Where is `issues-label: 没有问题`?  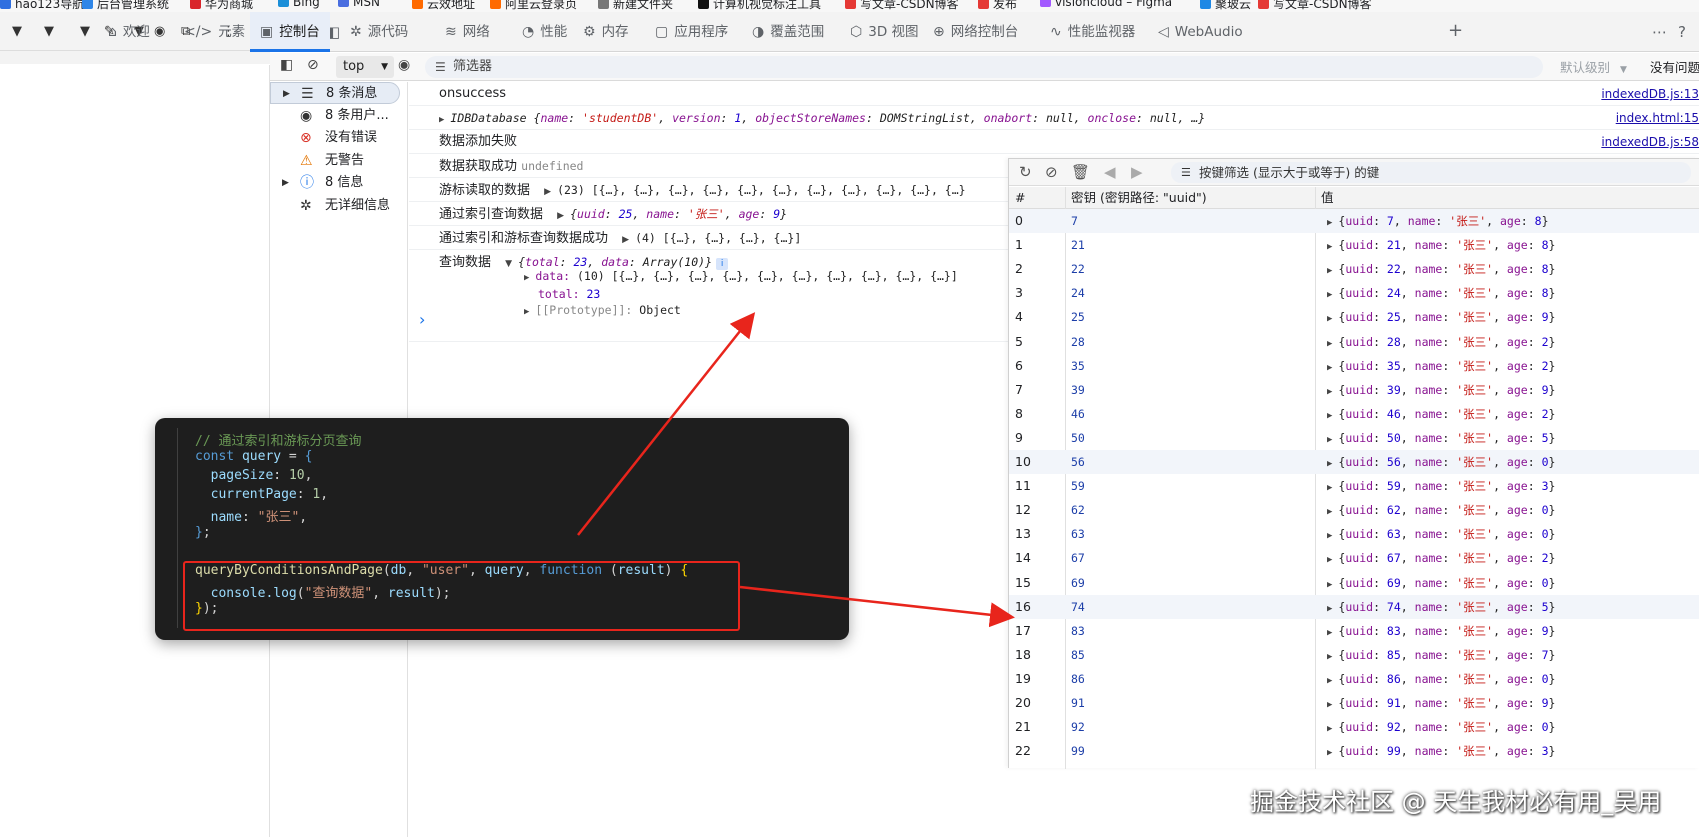 issues-label: 没有问题 is located at coordinates (1674, 66).